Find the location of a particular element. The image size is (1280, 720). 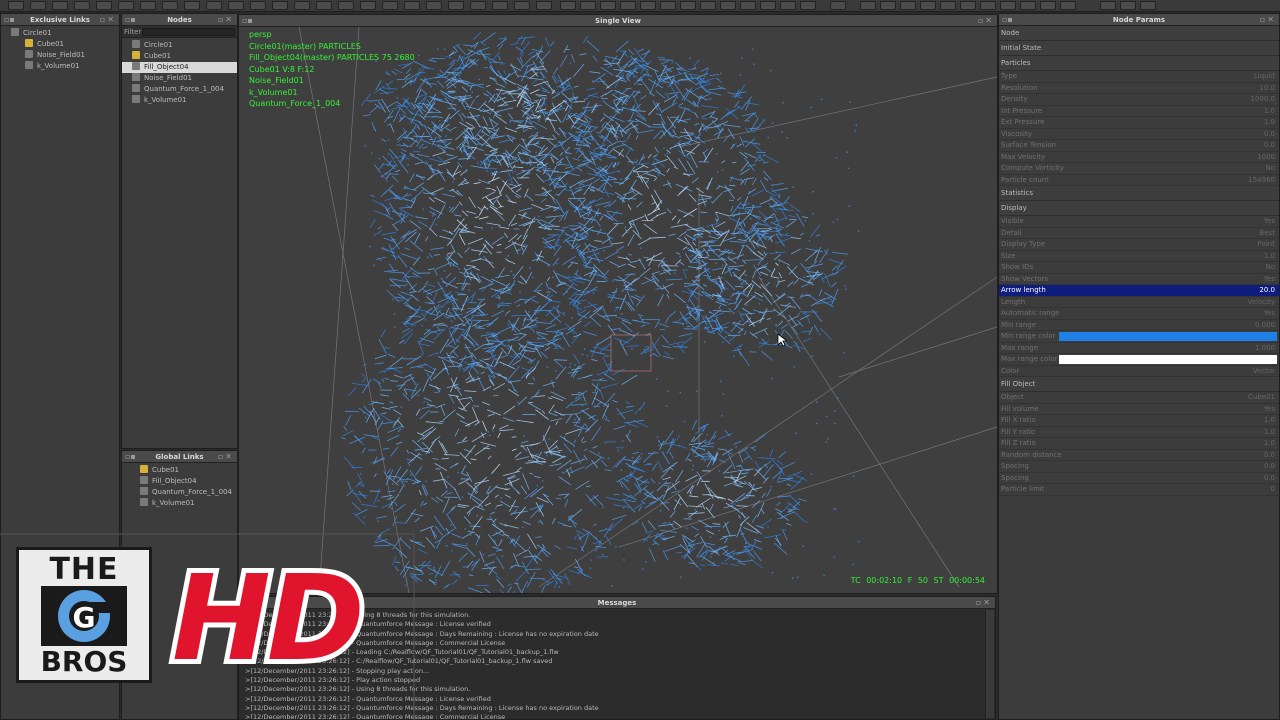

param-value: Liquid is located at coordinates (1264, 77).